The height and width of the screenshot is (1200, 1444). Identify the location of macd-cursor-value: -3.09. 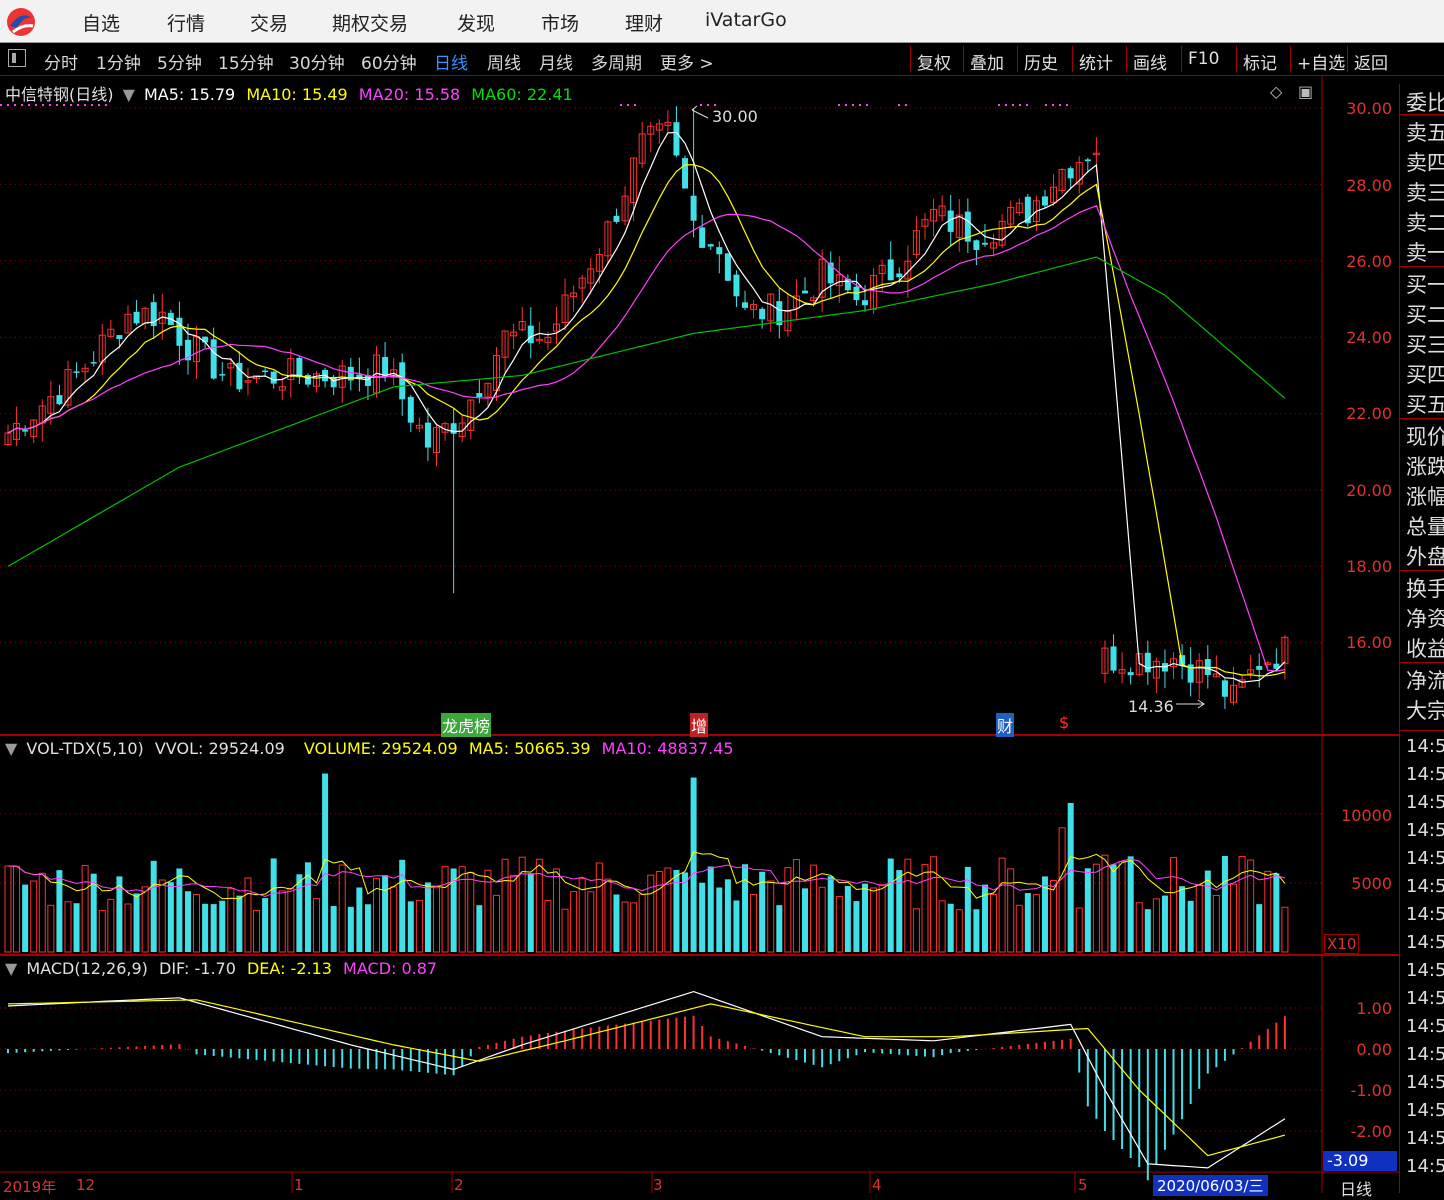
(1360, 1161).